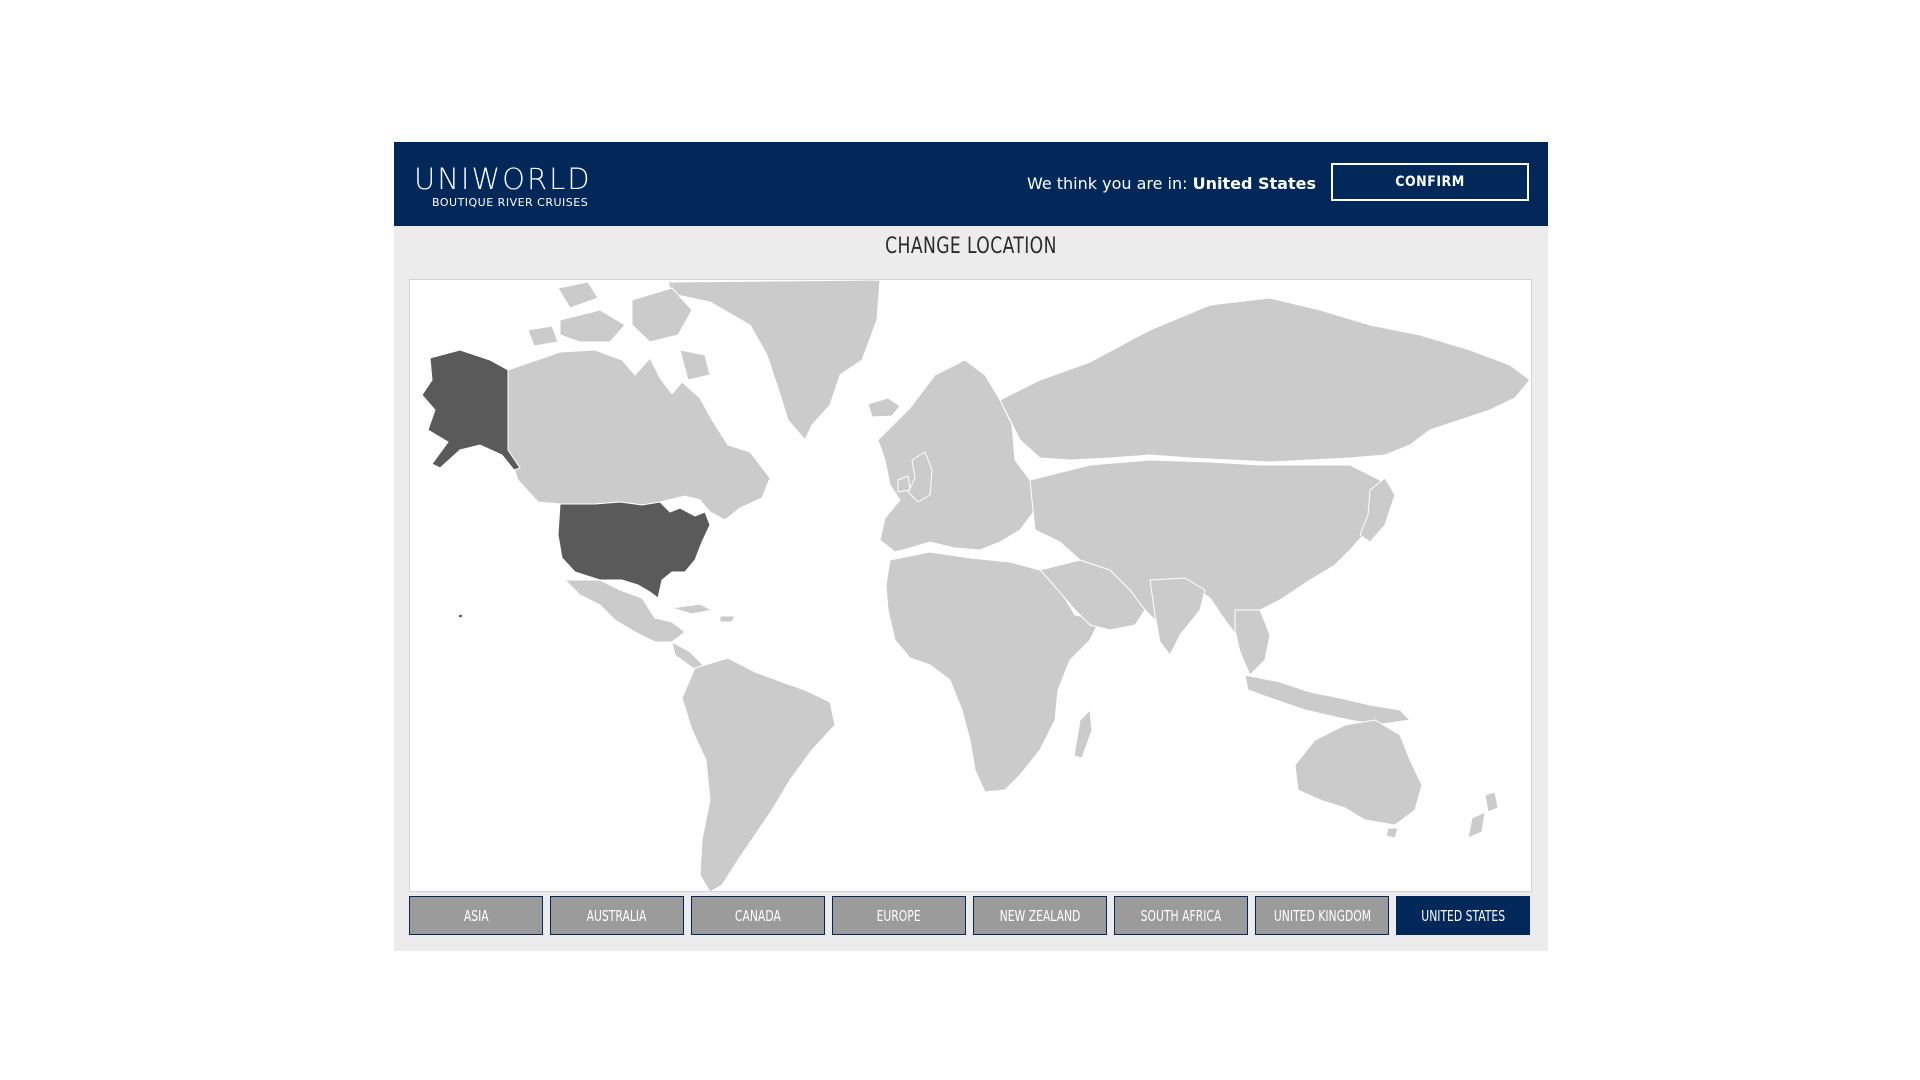 This screenshot has width=1920, height=1080. I want to click on country-label: EUROPE, so click(899, 915).